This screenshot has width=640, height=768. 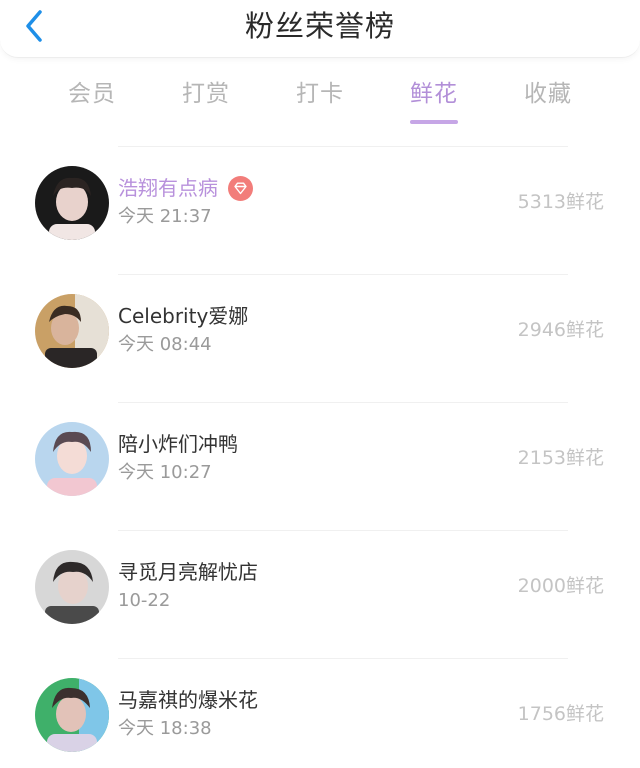 I want to click on flower-count: 2000鲜花, so click(x=560, y=586).